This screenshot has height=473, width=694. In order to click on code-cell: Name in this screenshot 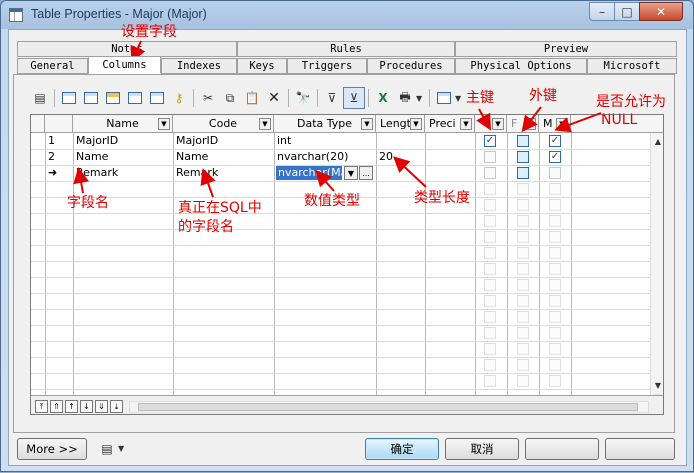, I will do `click(223, 157)`.